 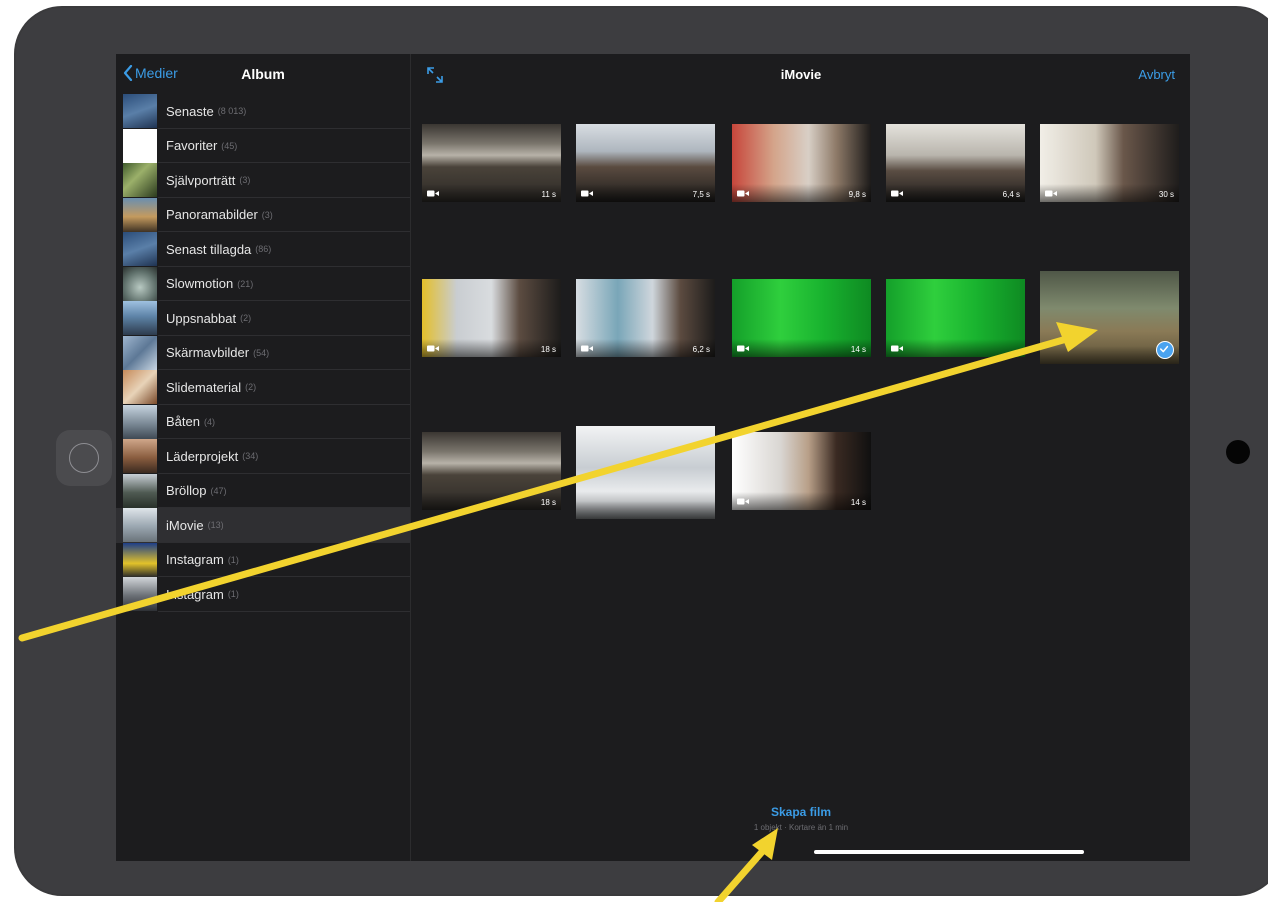 I want to click on camera-icon, so click(x=1238, y=452).